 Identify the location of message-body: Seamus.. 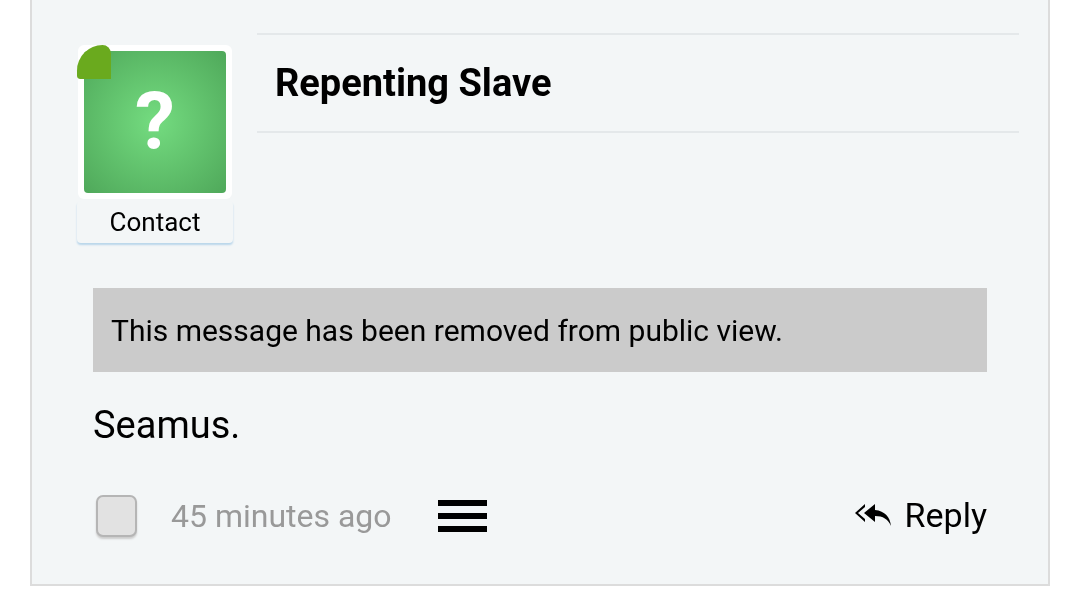
(167, 425).